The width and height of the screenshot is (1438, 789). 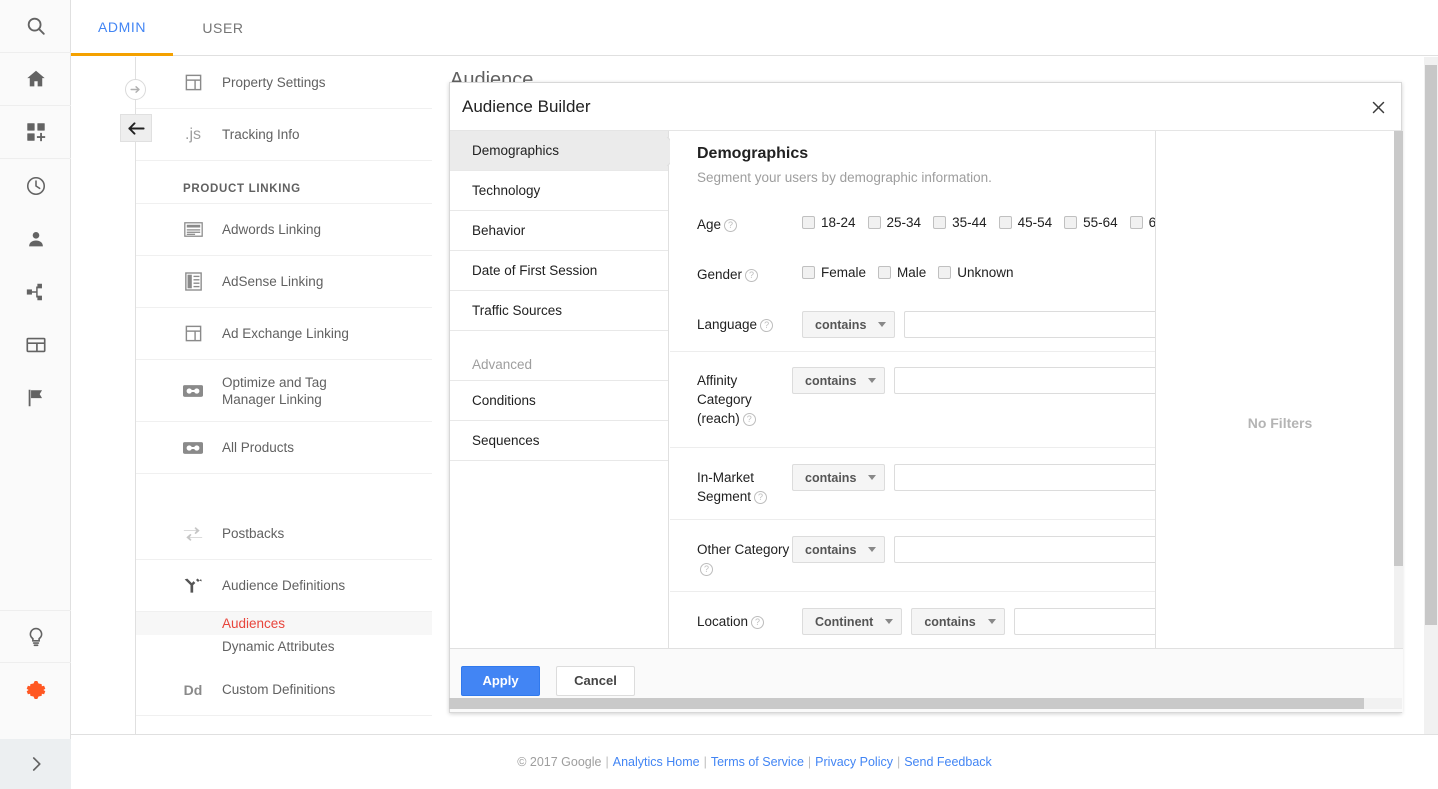 I want to click on language-value-input, so click(x=1029, y=324).